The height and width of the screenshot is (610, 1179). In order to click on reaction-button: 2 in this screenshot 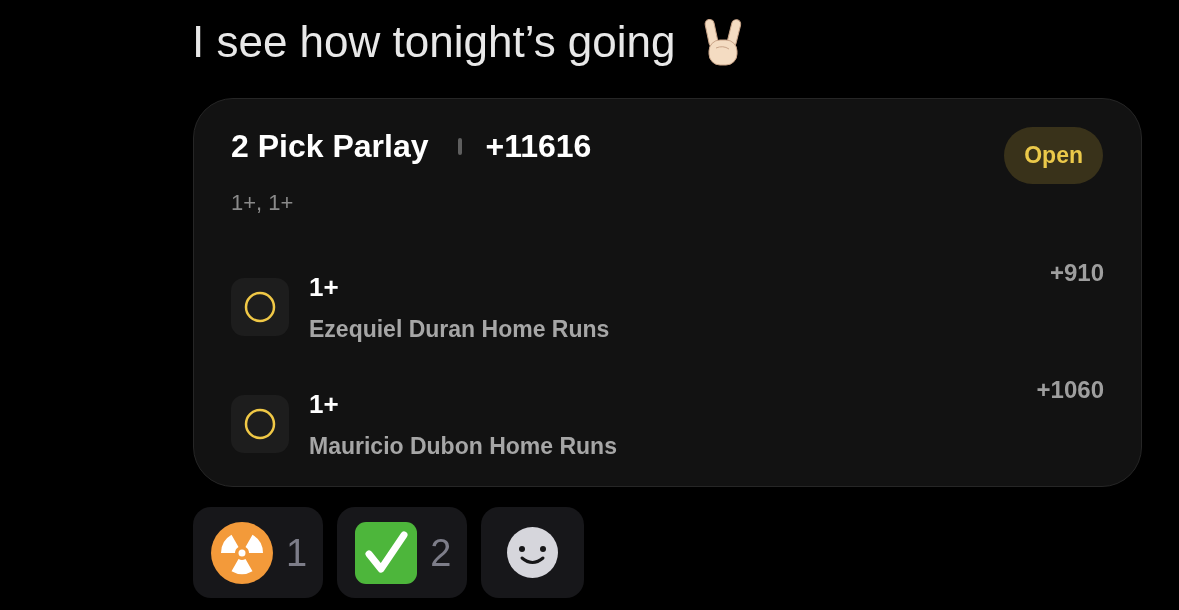, I will do `click(402, 552)`.